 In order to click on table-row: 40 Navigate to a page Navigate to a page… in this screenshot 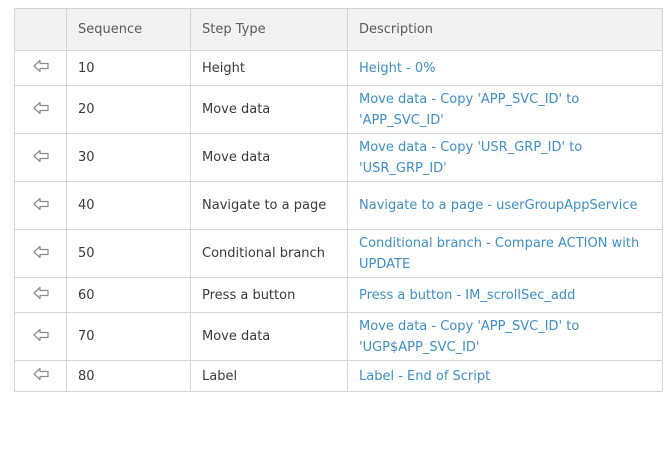, I will do `click(338, 205)`.